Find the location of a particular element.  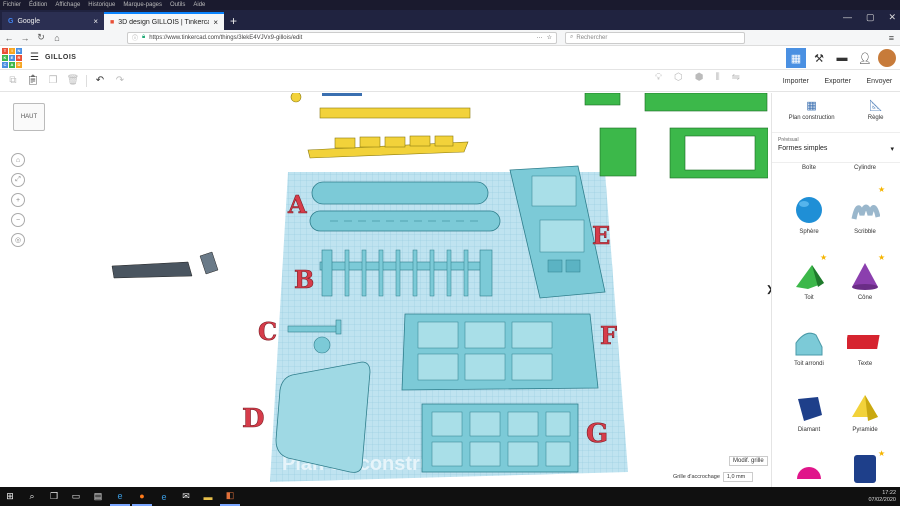

menu-bookmarks: Marque-pages is located at coordinates (142, 5).